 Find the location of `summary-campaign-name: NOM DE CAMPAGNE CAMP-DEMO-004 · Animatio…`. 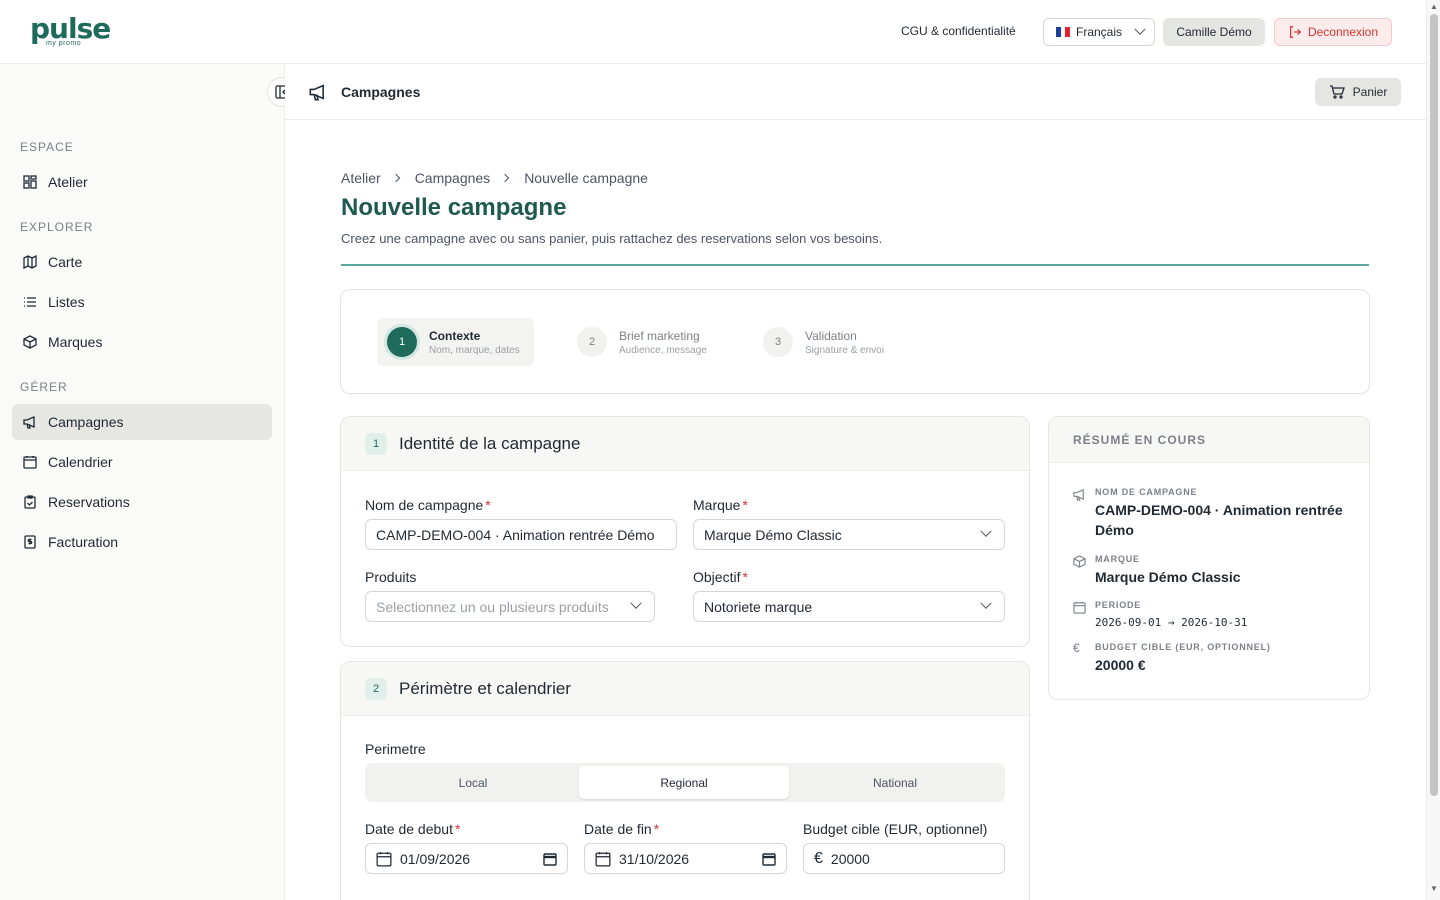

summary-campaign-name: NOM DE CAMPAGNE CAMP-DEMO-004 · Animatio… is located at coordinates (1213, 515).